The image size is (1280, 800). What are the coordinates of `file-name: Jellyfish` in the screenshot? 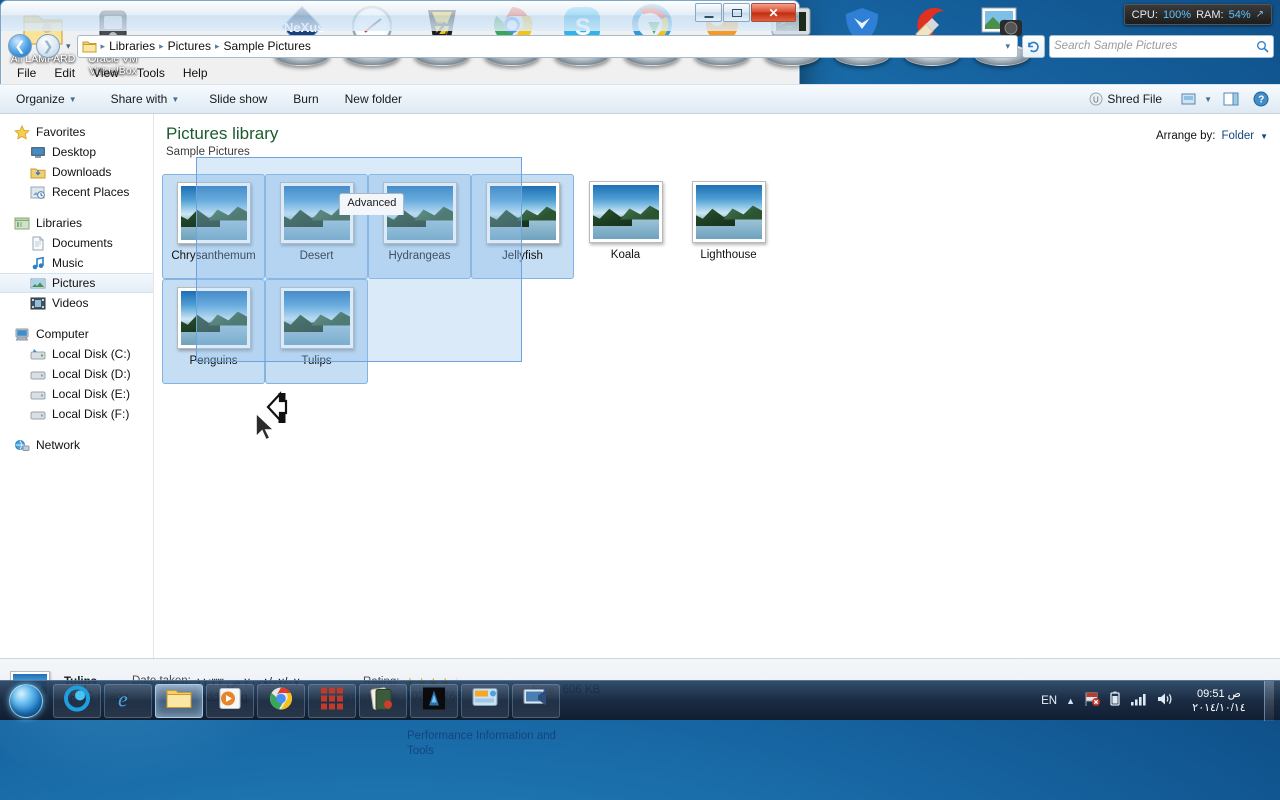 It's located at (522, 256).